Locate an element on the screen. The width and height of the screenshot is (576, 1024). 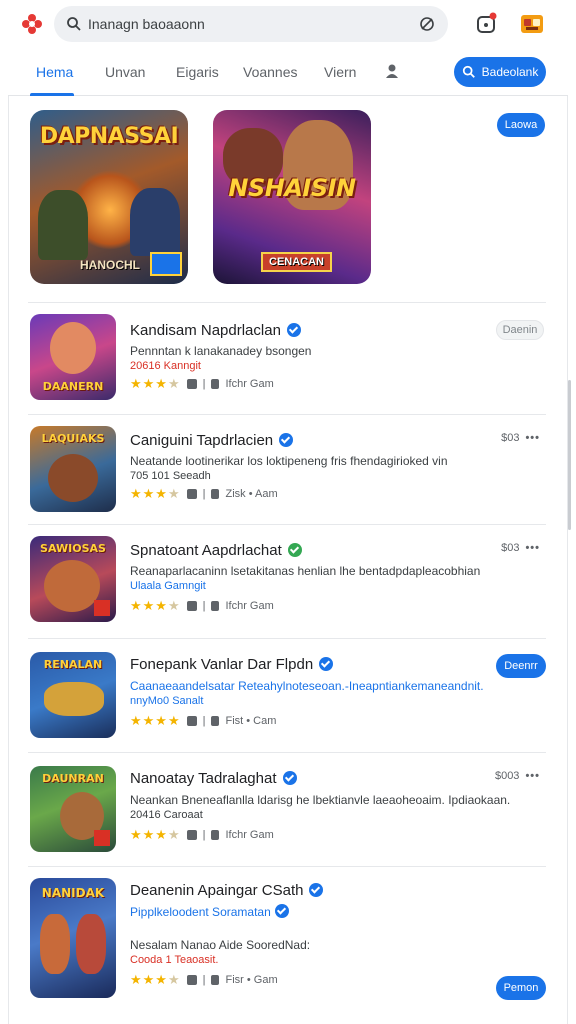
app-name-row: Deanenin Apaingar CSath is located at coordinates (227, 890).